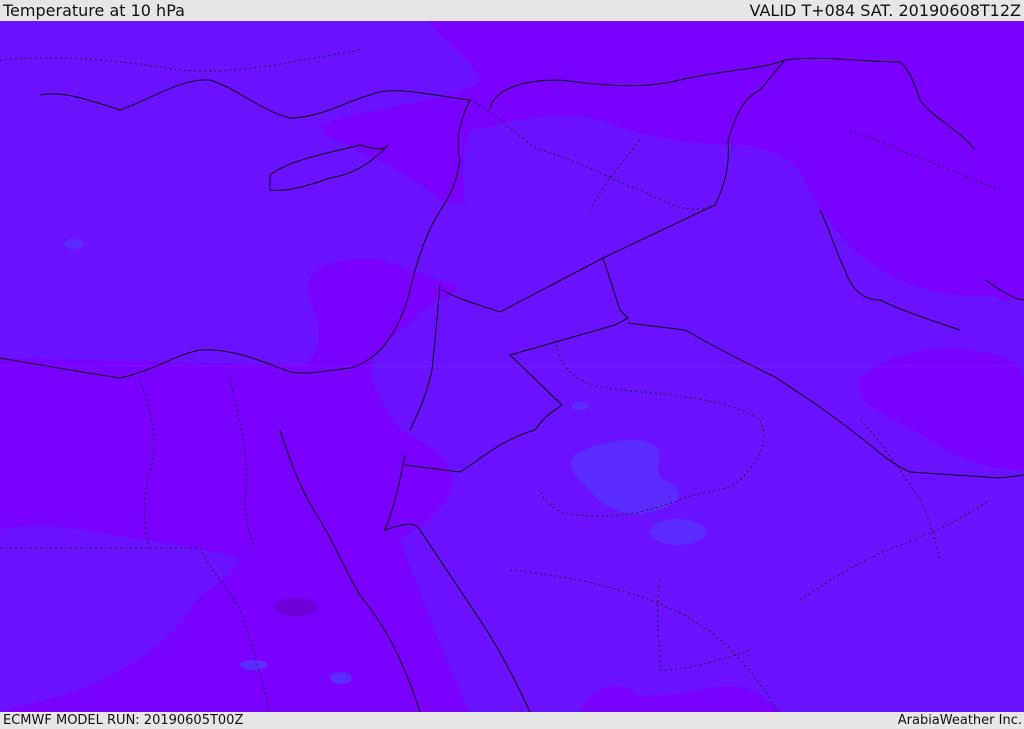 This screenshot has width=1024, height=729. I want to click on credit: ArabiaWeather Inc., so click(959, 720).